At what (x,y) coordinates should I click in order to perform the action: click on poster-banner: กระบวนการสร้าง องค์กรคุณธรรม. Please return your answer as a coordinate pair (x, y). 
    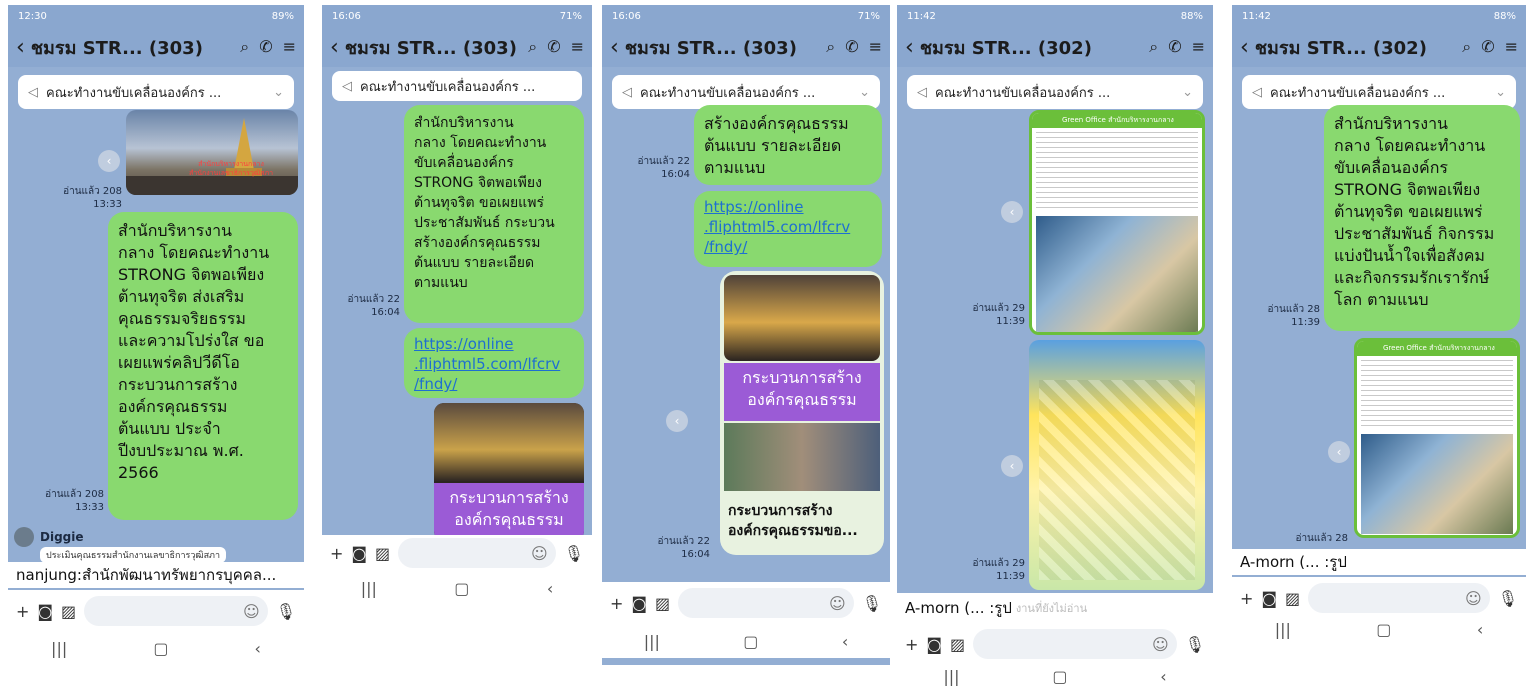
    Looking at the image, I should click on (509, 512).